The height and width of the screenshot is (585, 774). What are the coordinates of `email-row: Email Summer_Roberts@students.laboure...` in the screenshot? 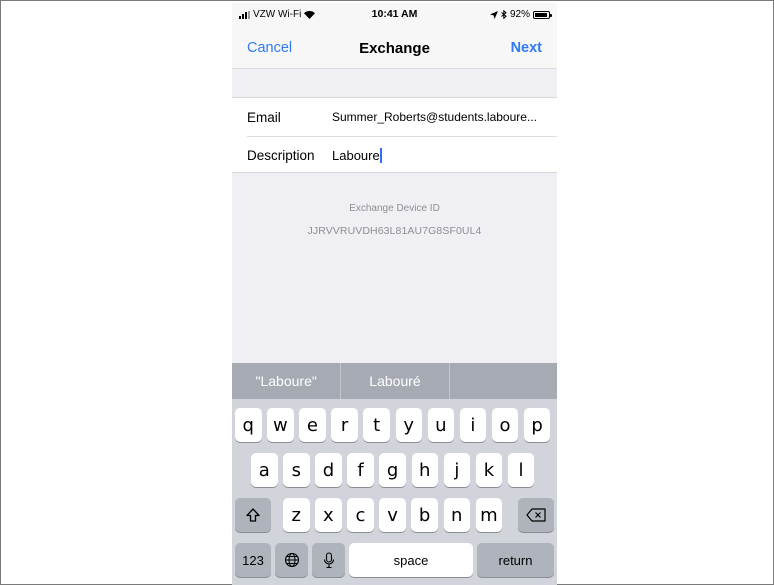 It's located at (394, 117).